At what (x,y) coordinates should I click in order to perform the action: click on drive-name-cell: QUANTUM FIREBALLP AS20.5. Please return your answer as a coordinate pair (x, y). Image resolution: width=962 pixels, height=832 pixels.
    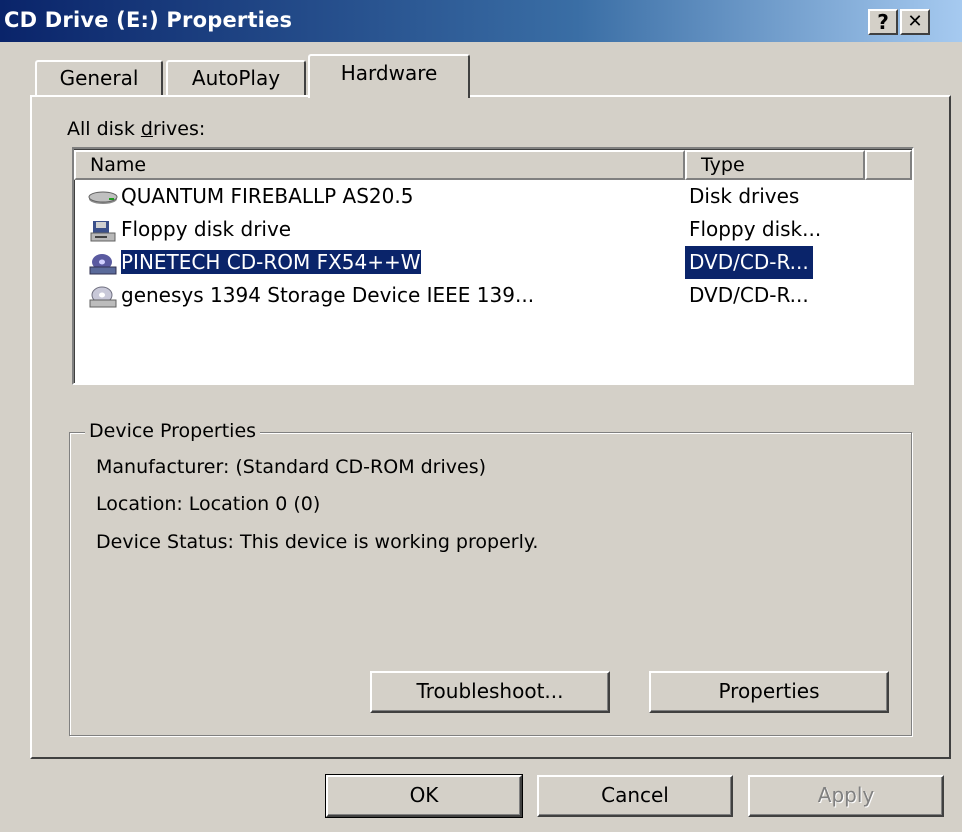
    Looking at the image, I should click on (250, 196).